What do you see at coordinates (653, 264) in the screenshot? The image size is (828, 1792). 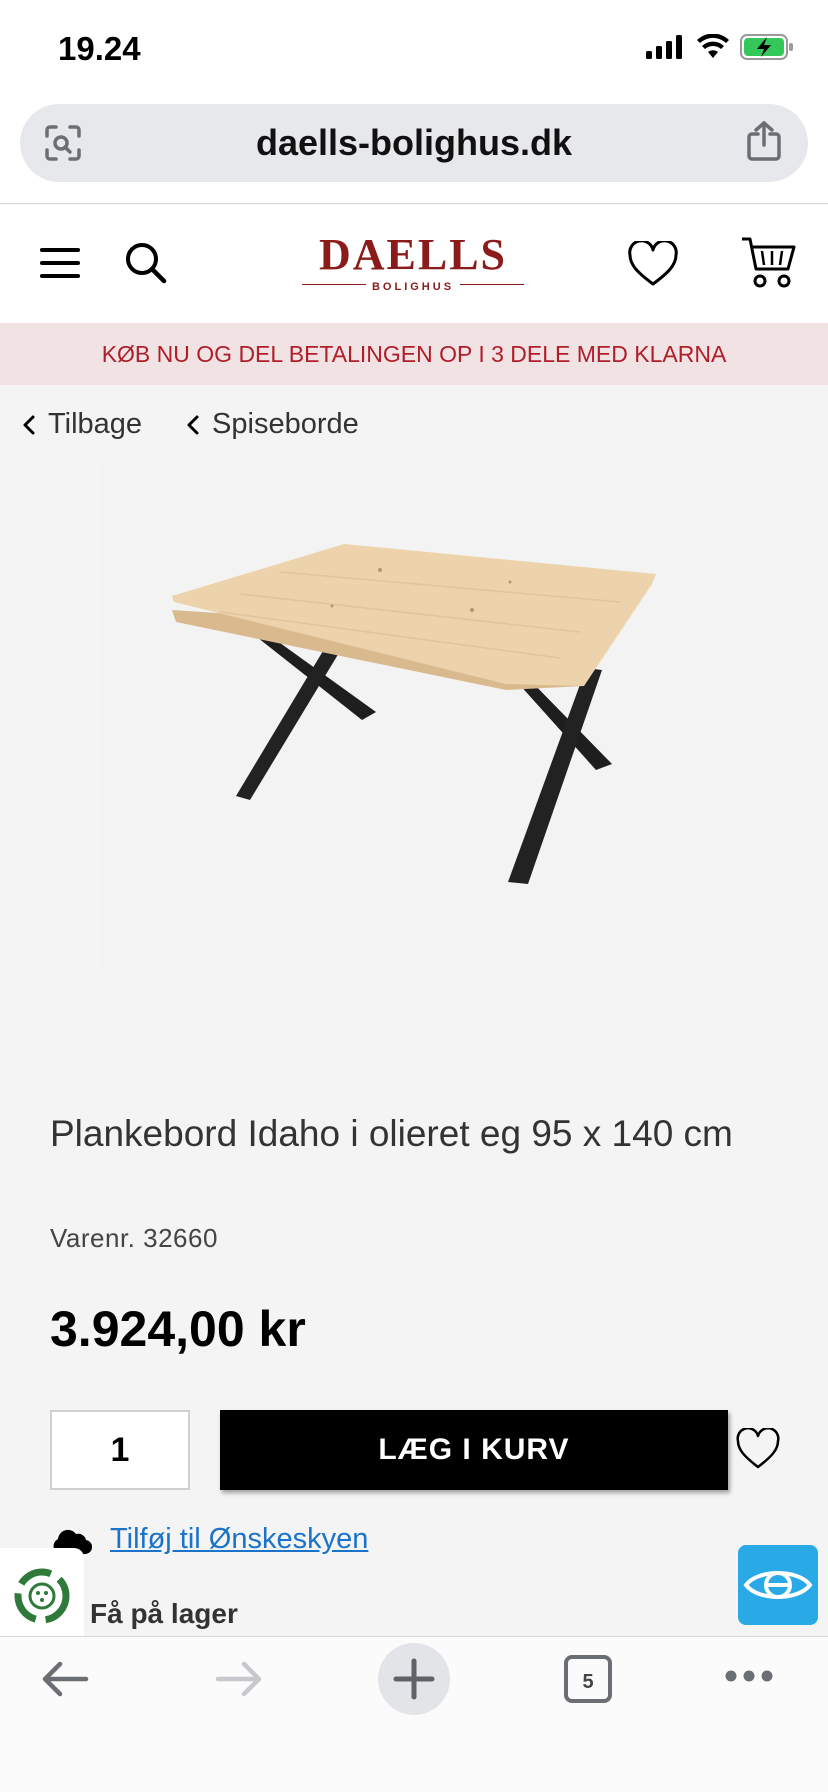 I see `favorites-heart-icon` at bounding box center [653, 264].